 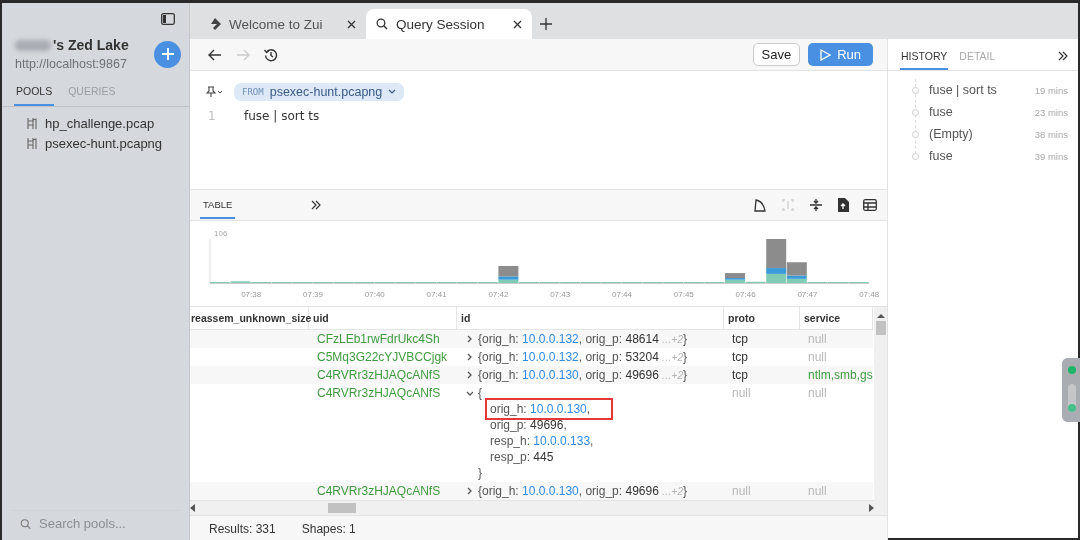 What do you see at coordinates (100, 123) in the screenshot?
I see `pool-item: hp_challenge.pcap` at bounding box center [100, 123].